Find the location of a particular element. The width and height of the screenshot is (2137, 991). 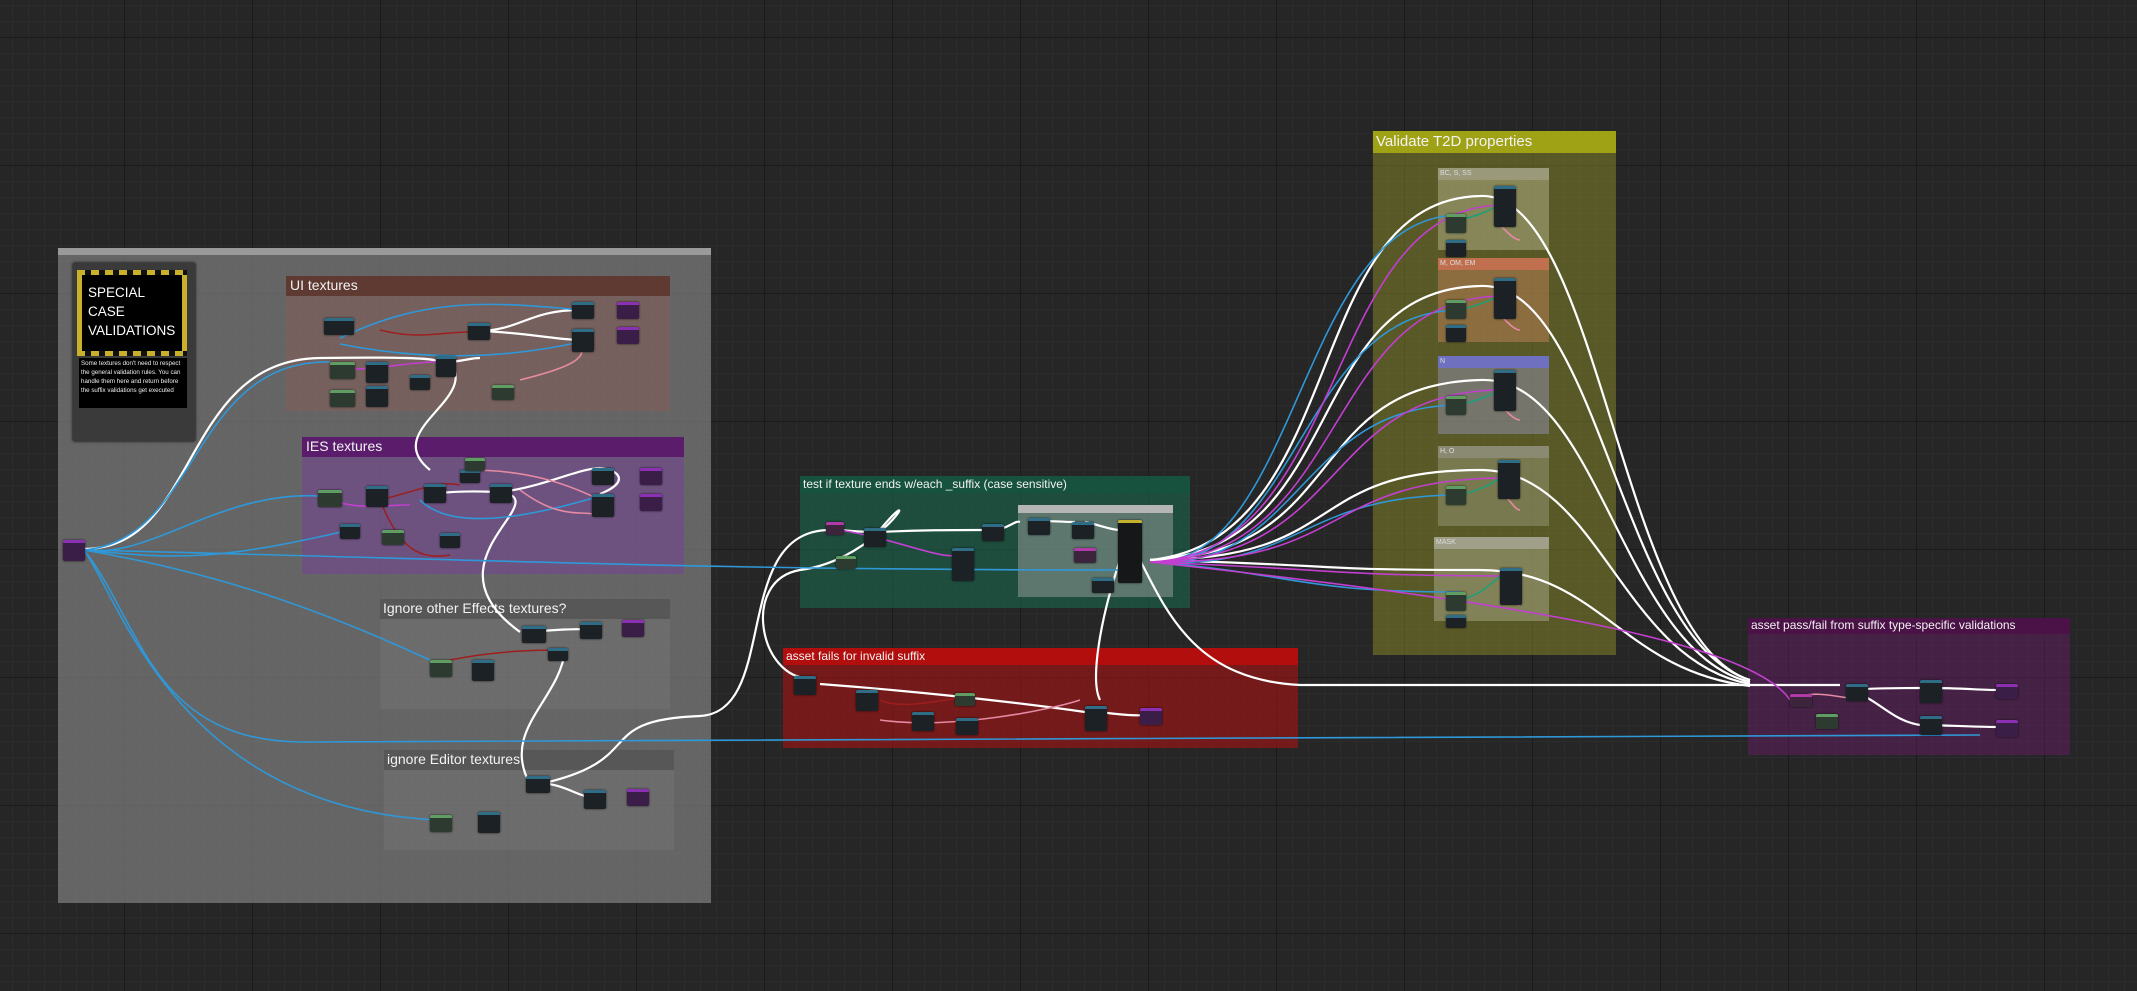

subcomment-title: BC, S, SS is located at coordinates (1493, 174).